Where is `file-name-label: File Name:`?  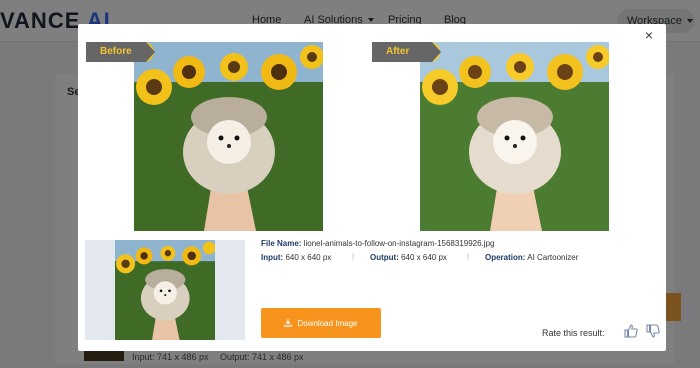 file-name-label: File Name: is located at coordinates (281, 243).